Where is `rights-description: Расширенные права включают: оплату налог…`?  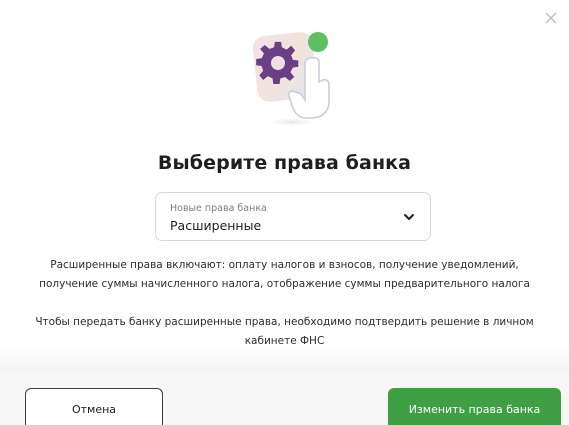 rights-description: Расширенные права включают: оплату налог… is located at coordinates (284, 274).